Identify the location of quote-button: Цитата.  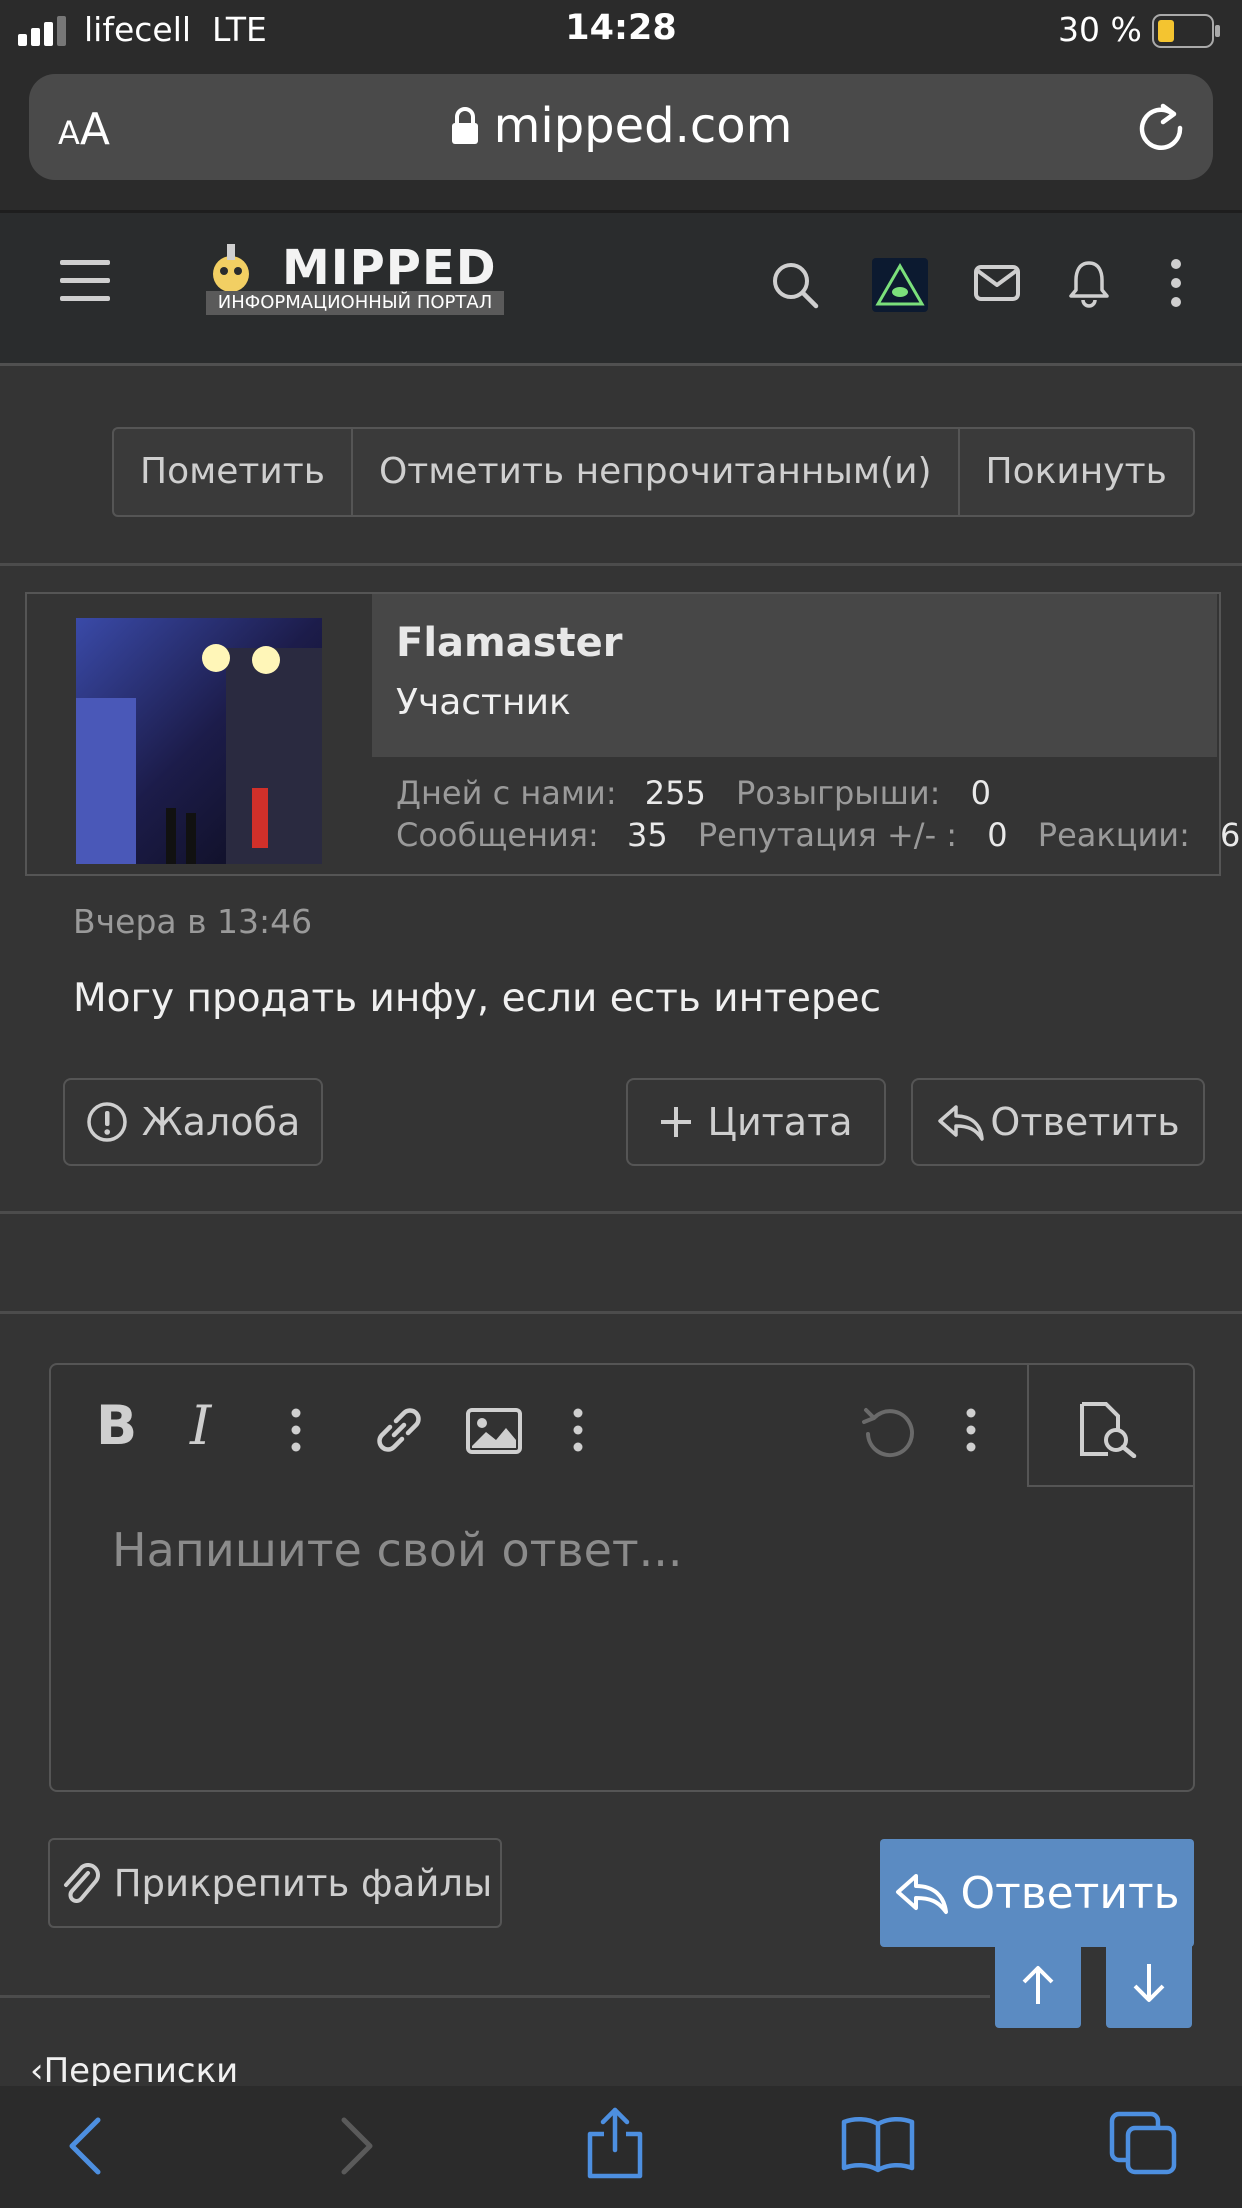
(756, 1122).